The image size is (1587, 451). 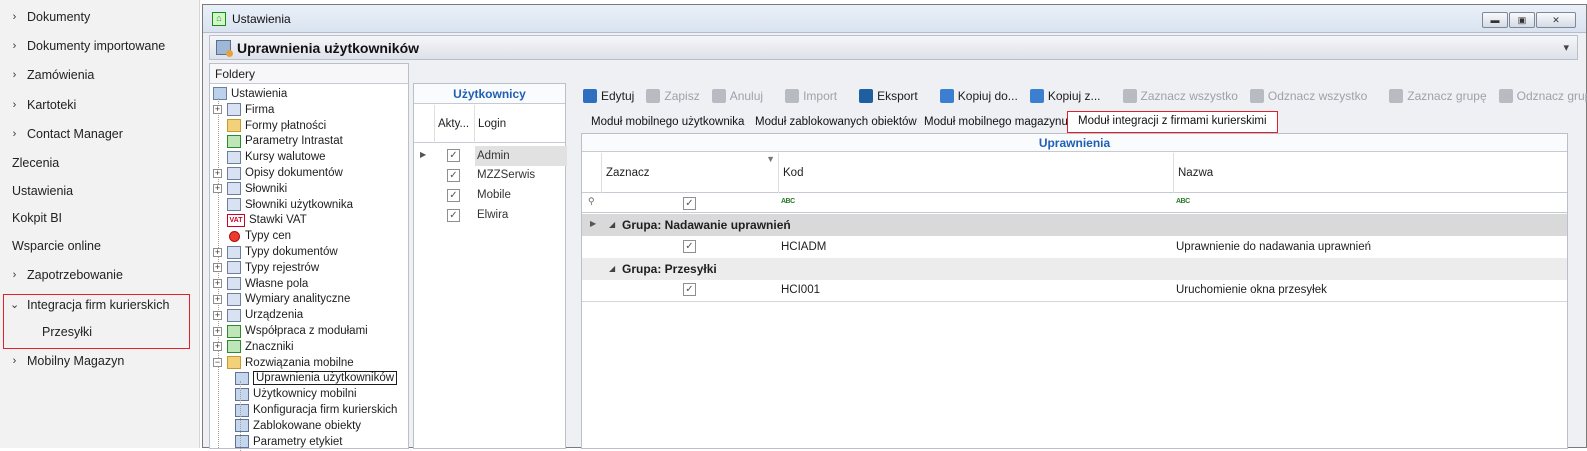 What do you see at coordinates (1074, 225) in the screenshot?
I see `group-row: ▶ ◢ Grupa: Nadawanie uprawnień` at bounding box center [1074, 225].